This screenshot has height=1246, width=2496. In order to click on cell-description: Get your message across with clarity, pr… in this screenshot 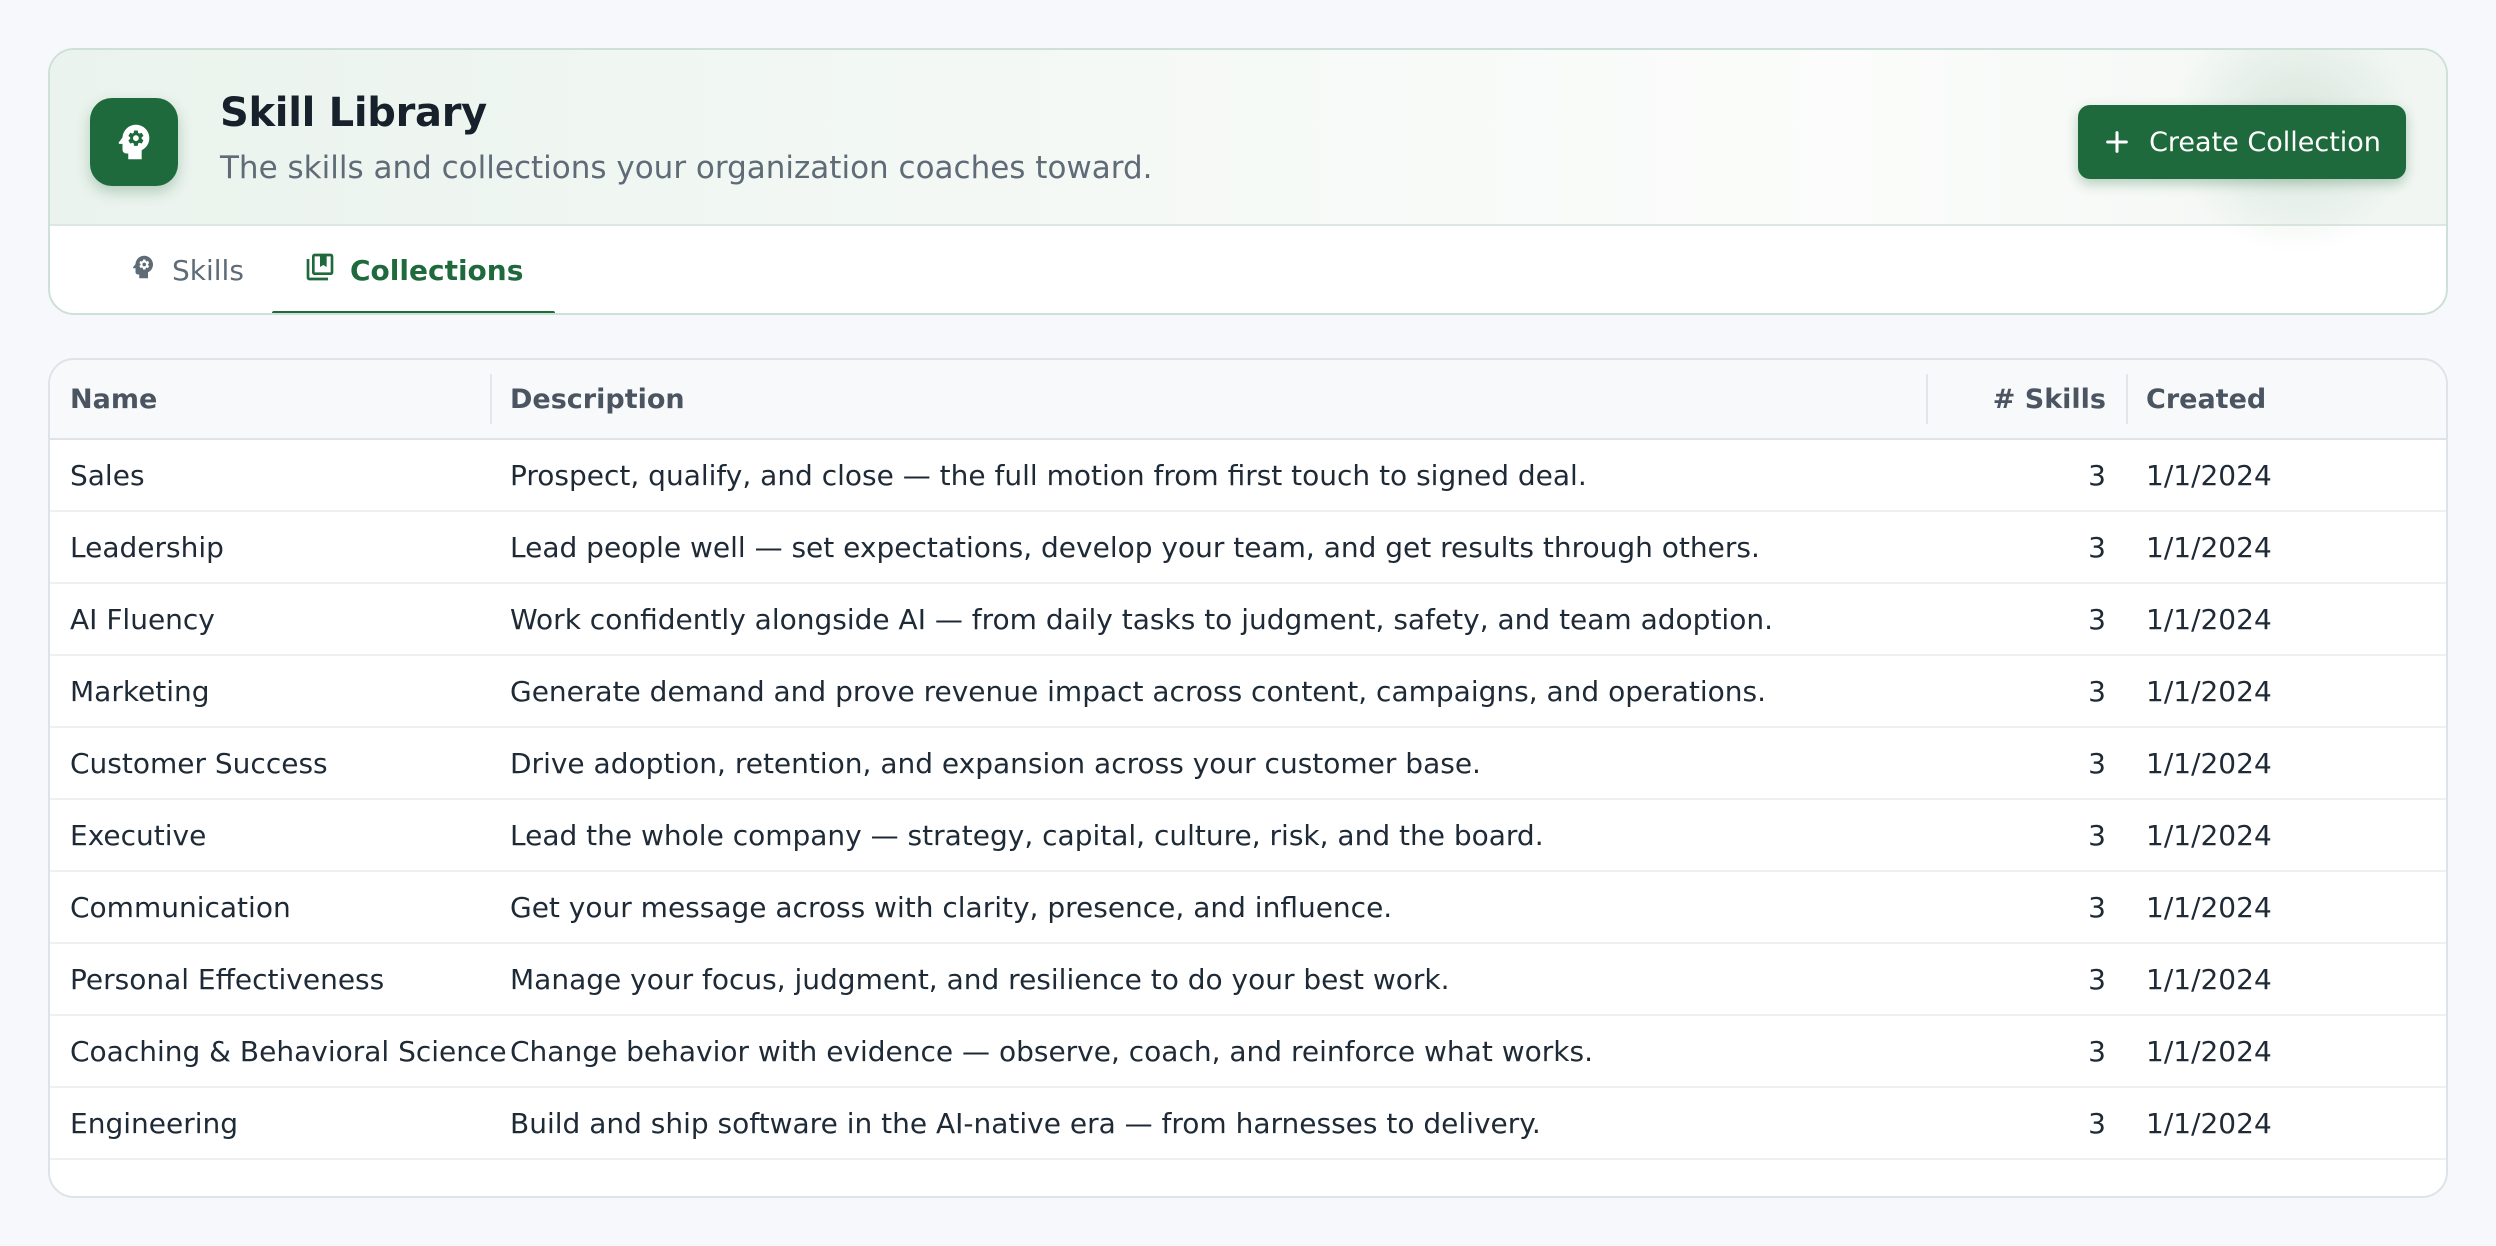, I will do `click(951, 907)`.